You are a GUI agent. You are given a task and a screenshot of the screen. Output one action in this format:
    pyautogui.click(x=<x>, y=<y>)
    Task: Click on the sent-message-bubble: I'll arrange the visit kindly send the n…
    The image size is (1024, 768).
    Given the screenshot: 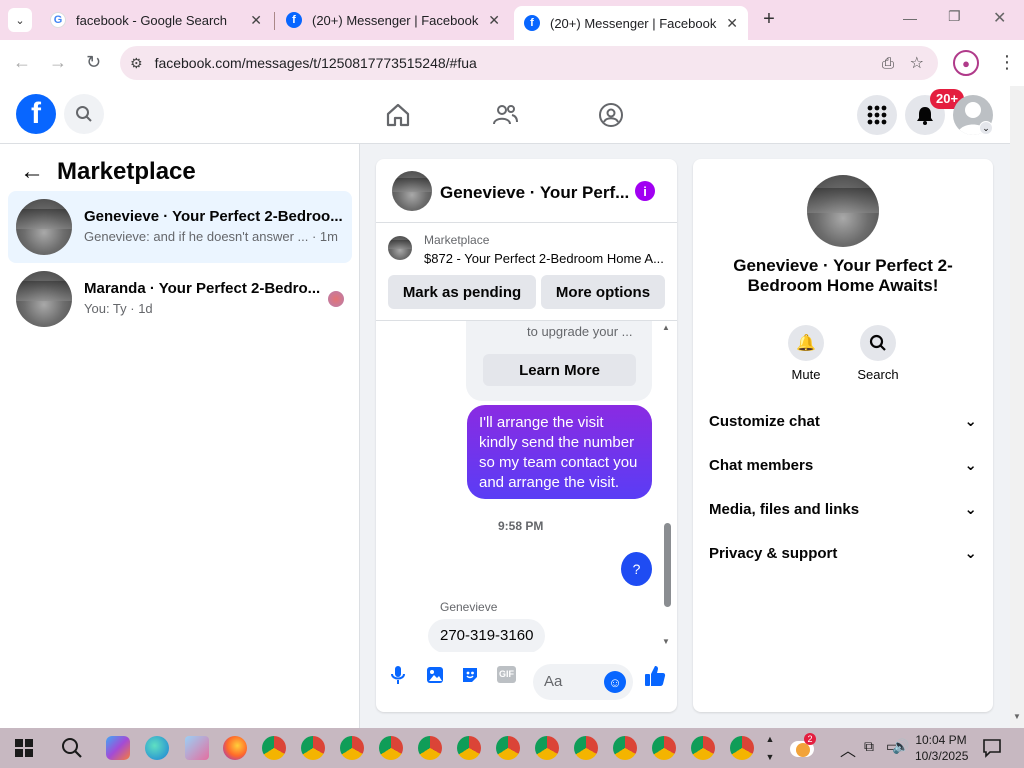 What is the action you would take?
    pyautogui.click(x=559, y=452)
    